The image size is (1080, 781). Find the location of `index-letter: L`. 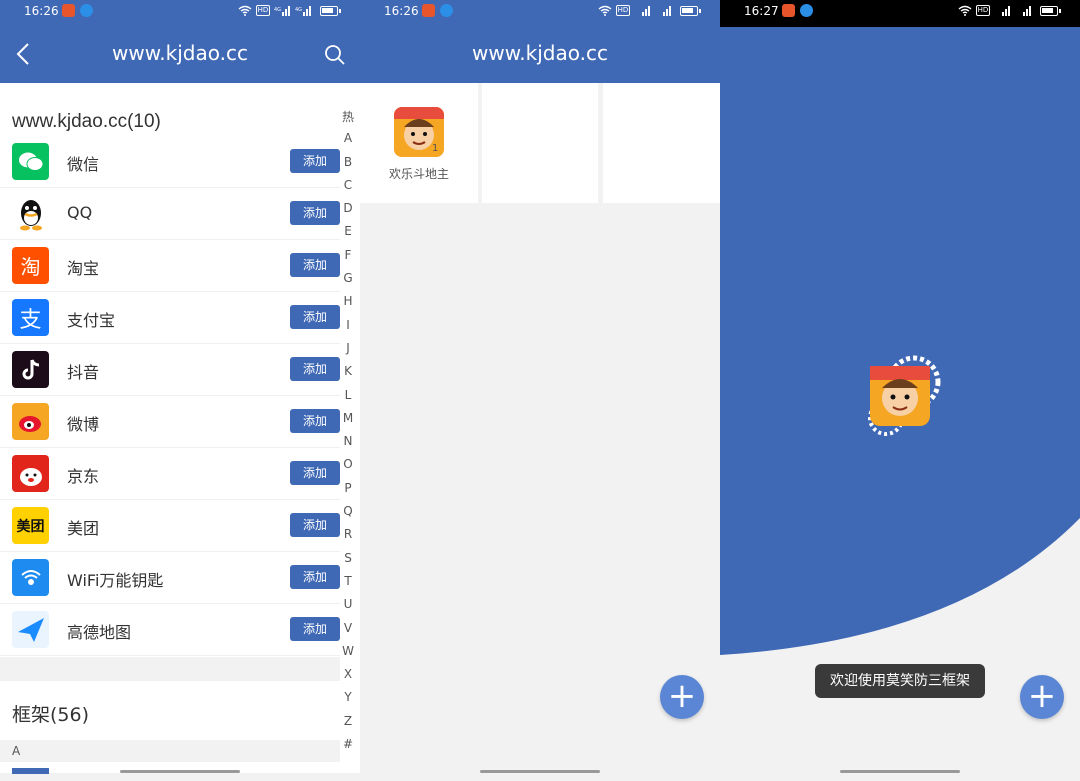

index-letter: L is located at coordinates (348, 399).